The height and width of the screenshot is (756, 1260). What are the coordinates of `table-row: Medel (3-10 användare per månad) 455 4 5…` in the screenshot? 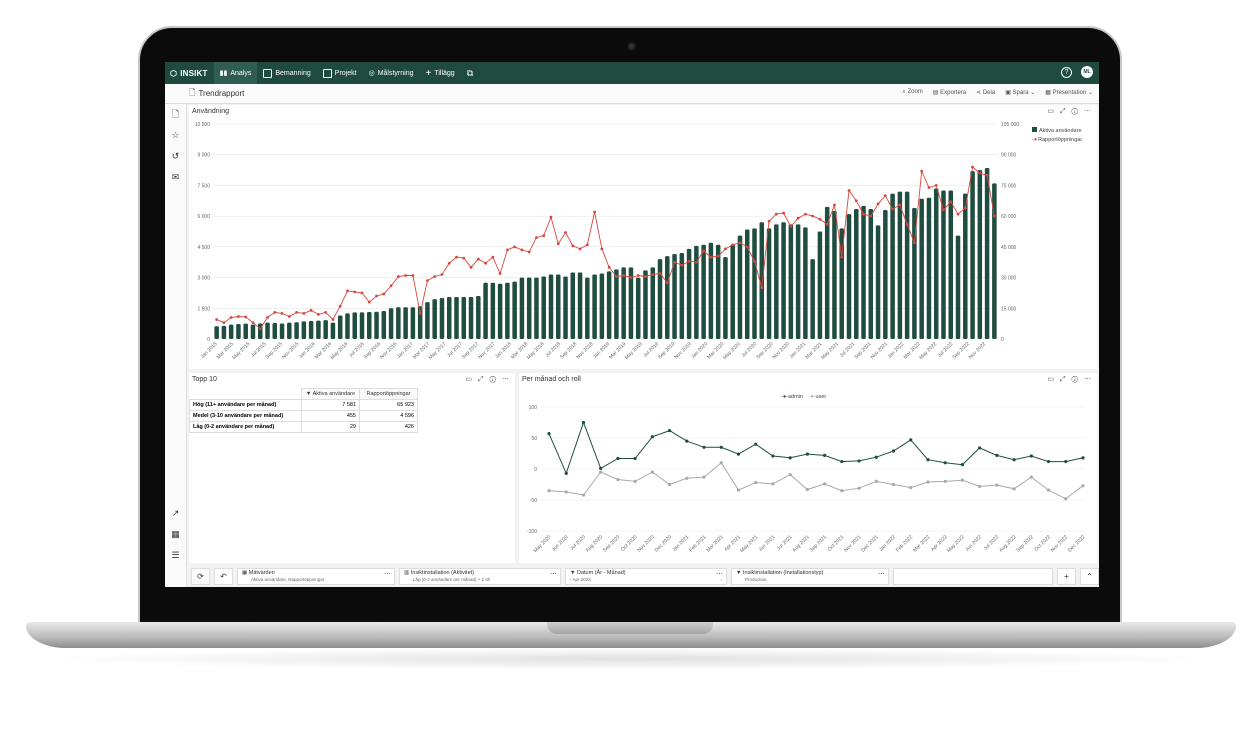 It's located at (303, 416).